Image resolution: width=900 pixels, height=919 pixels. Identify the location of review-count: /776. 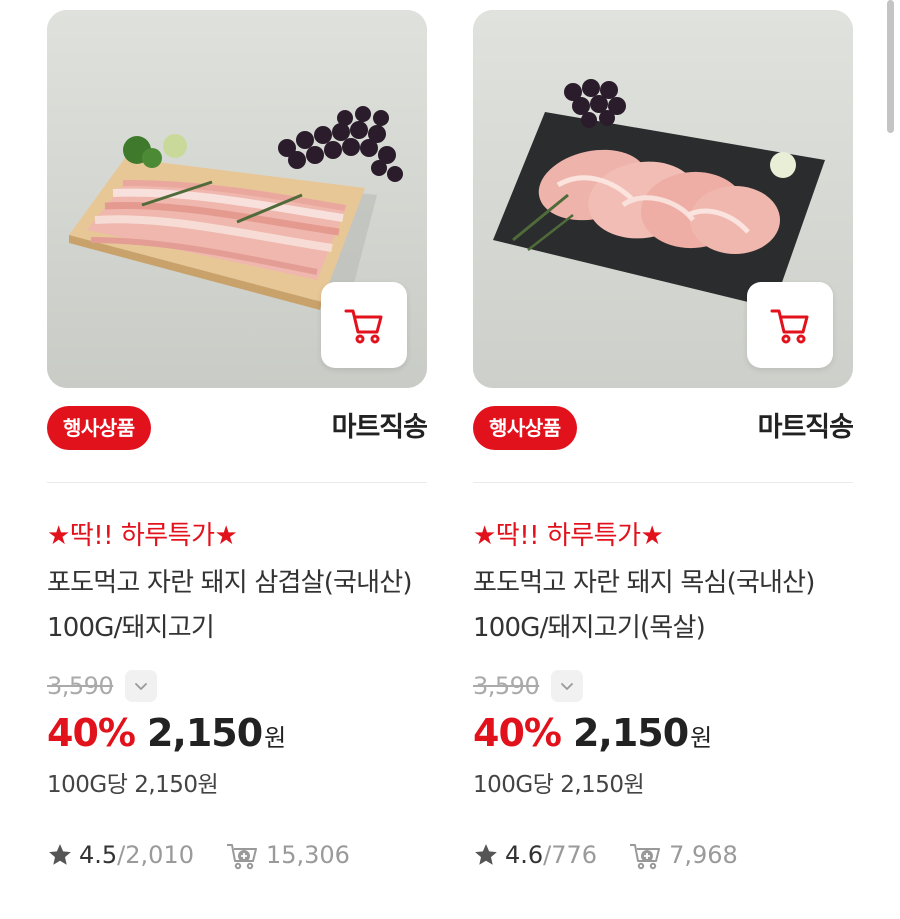
(570, 855).